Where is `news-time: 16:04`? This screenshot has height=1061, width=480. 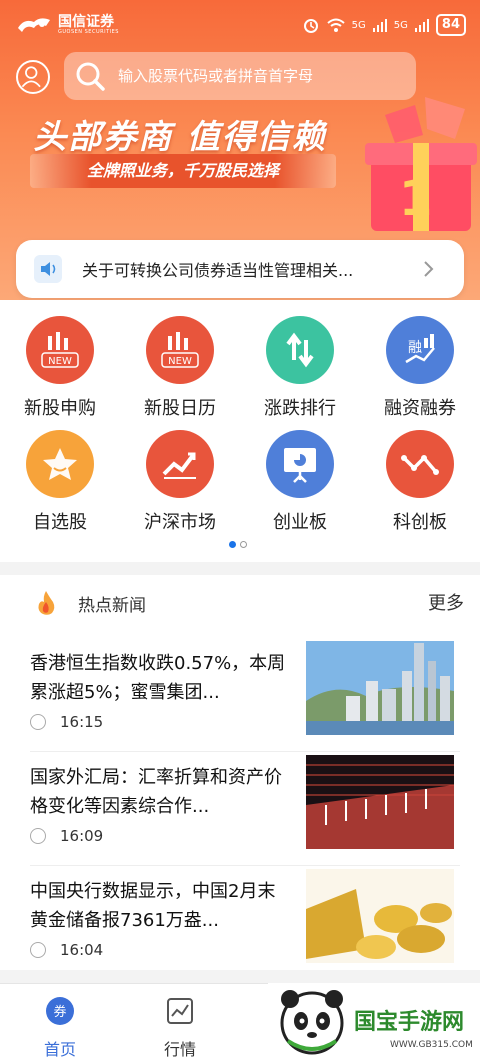
news-time: 16:04 is located at coordinates (66, 950).